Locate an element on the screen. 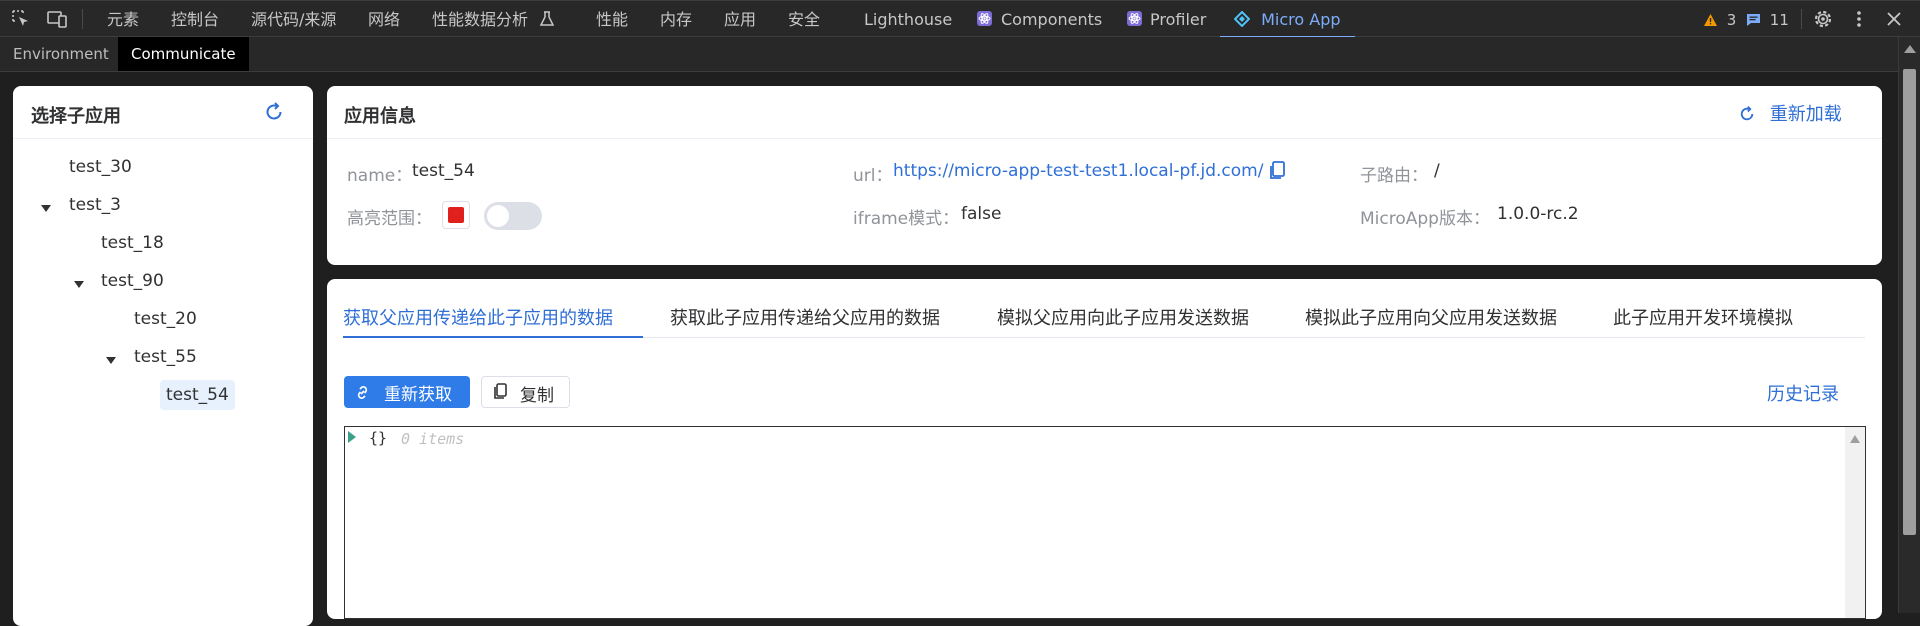  tree-node-test-30: test_30 is located at coordinates (100, 167).